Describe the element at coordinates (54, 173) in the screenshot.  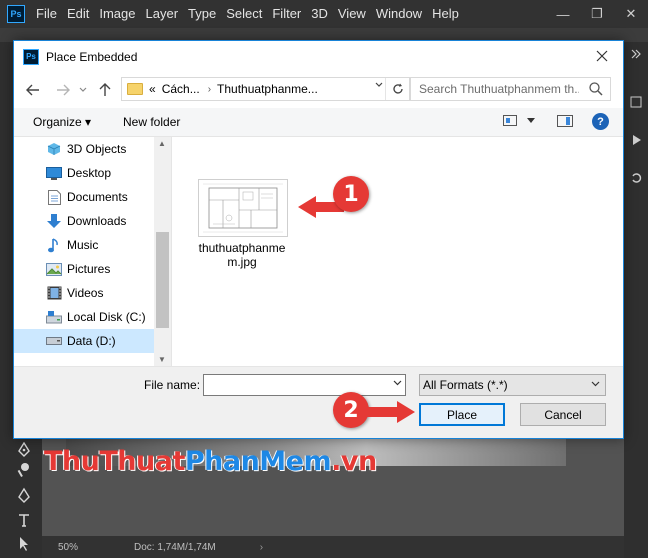
I see `desktop-icon` at that location.